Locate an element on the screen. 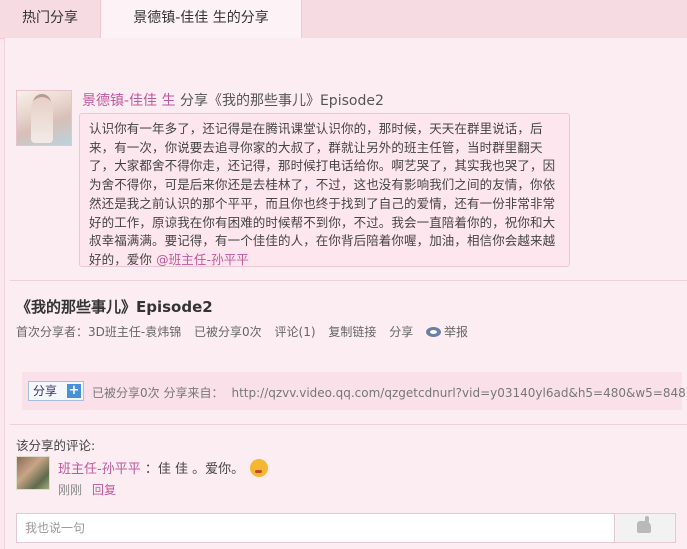  share-button: 分享 + is located at coordinates (56, 391).